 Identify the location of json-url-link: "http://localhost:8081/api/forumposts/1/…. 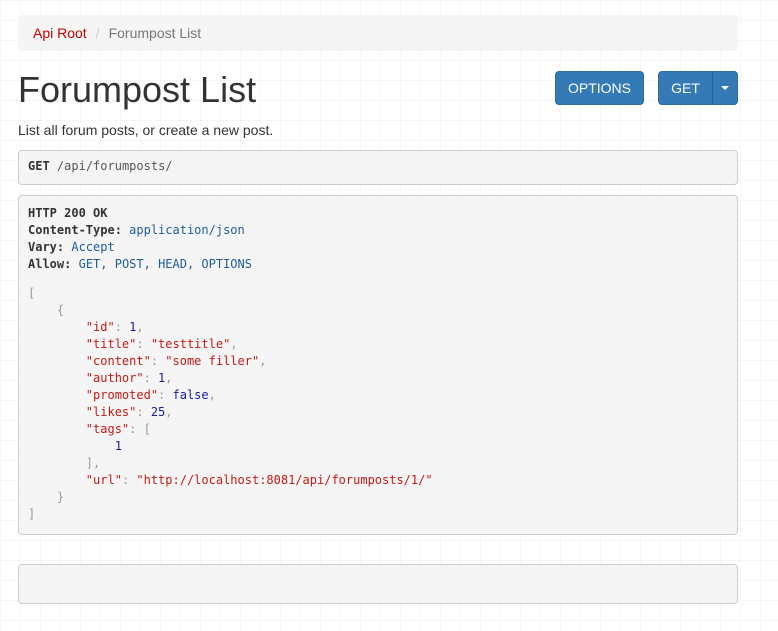
(284, 480).